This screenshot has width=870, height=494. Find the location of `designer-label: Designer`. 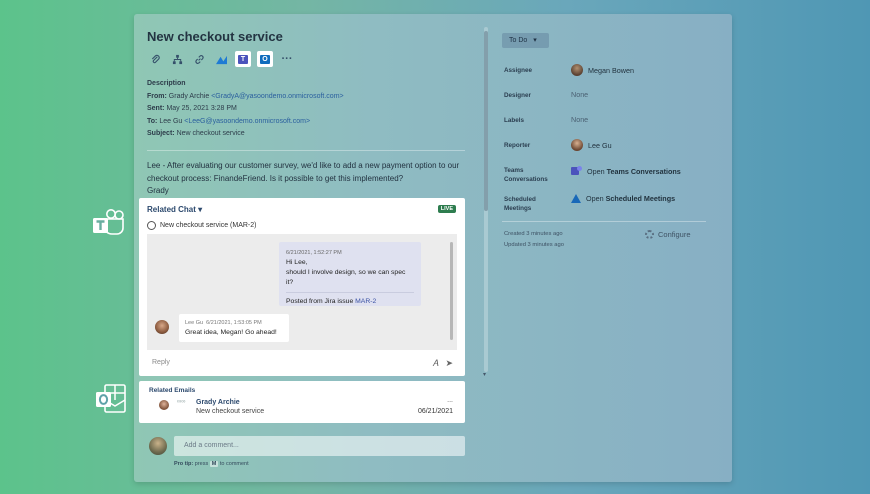

designer-label: Designer is located at coordinates (517, 95).